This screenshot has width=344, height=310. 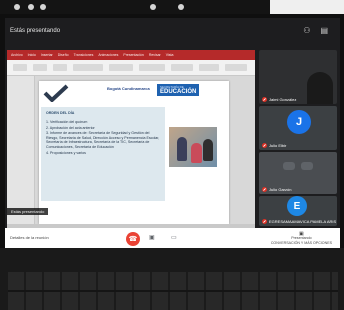 What do you see at coordinates (84, 55) in the screenshot?
I see `ribbon-tab: Transiciones` at bounding box center [84, 55].